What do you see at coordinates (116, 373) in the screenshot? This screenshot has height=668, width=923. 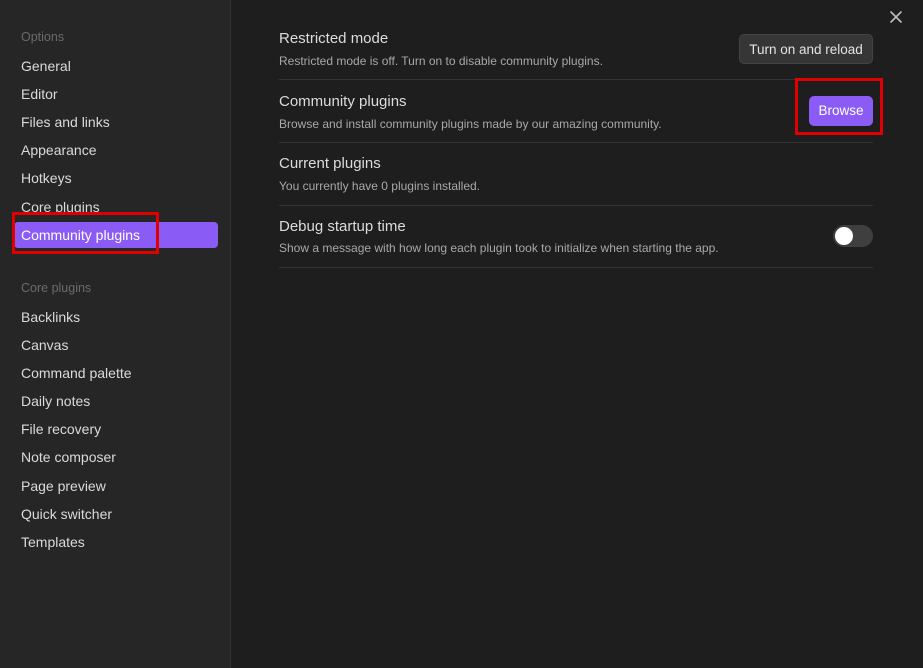 I see `sidebar-item-command-palette: Command palette` at bounding box center [116, 373].